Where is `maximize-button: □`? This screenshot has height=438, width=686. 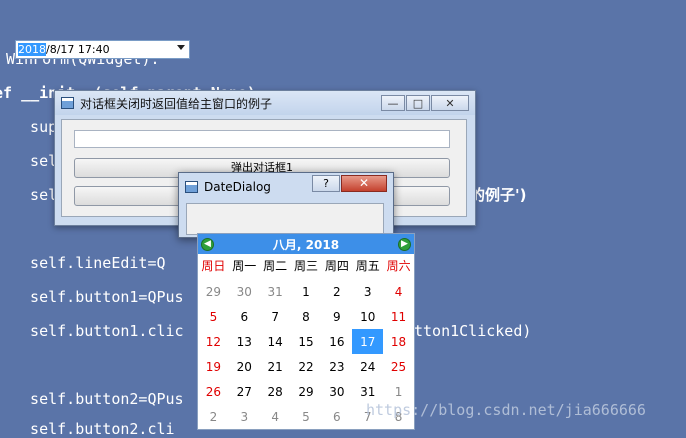
maximize-button: □ is located at coordinates (418, 103).